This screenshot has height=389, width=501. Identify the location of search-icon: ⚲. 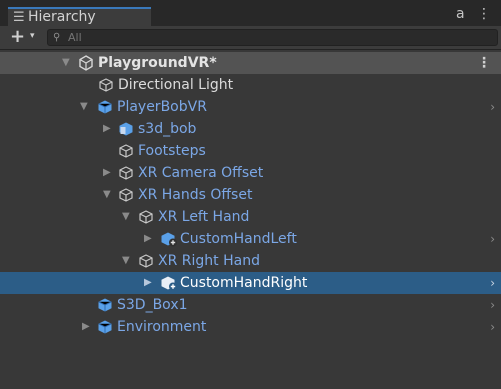
(57, 37).